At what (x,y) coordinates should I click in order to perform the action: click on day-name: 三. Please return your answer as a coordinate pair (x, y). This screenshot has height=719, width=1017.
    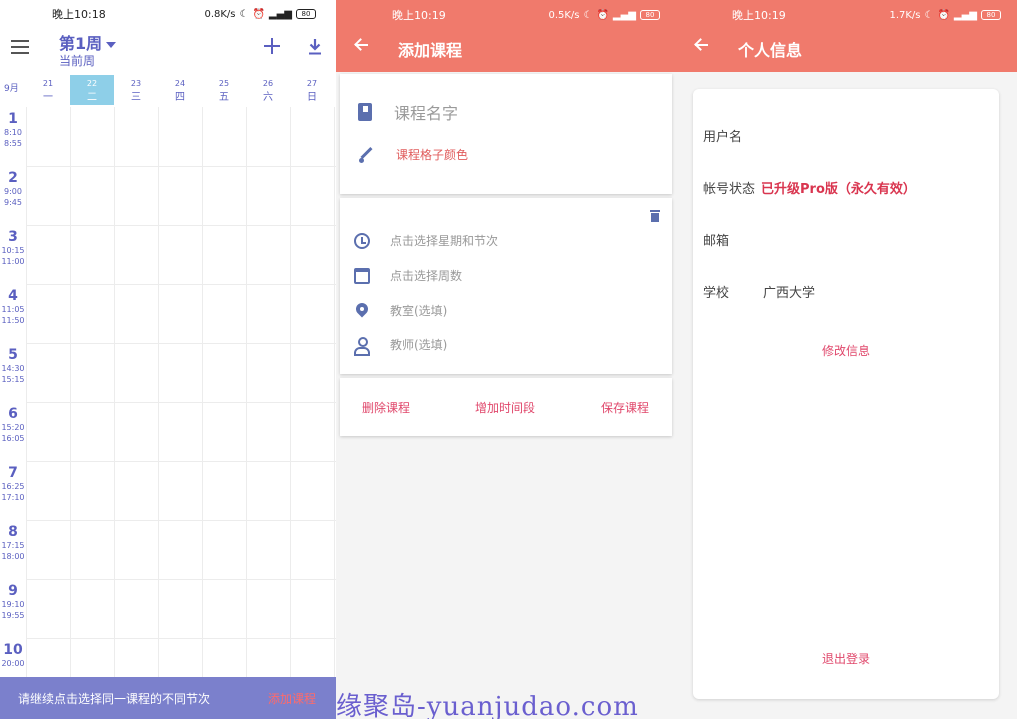
    Looking at the image, I should click on (136, 97).